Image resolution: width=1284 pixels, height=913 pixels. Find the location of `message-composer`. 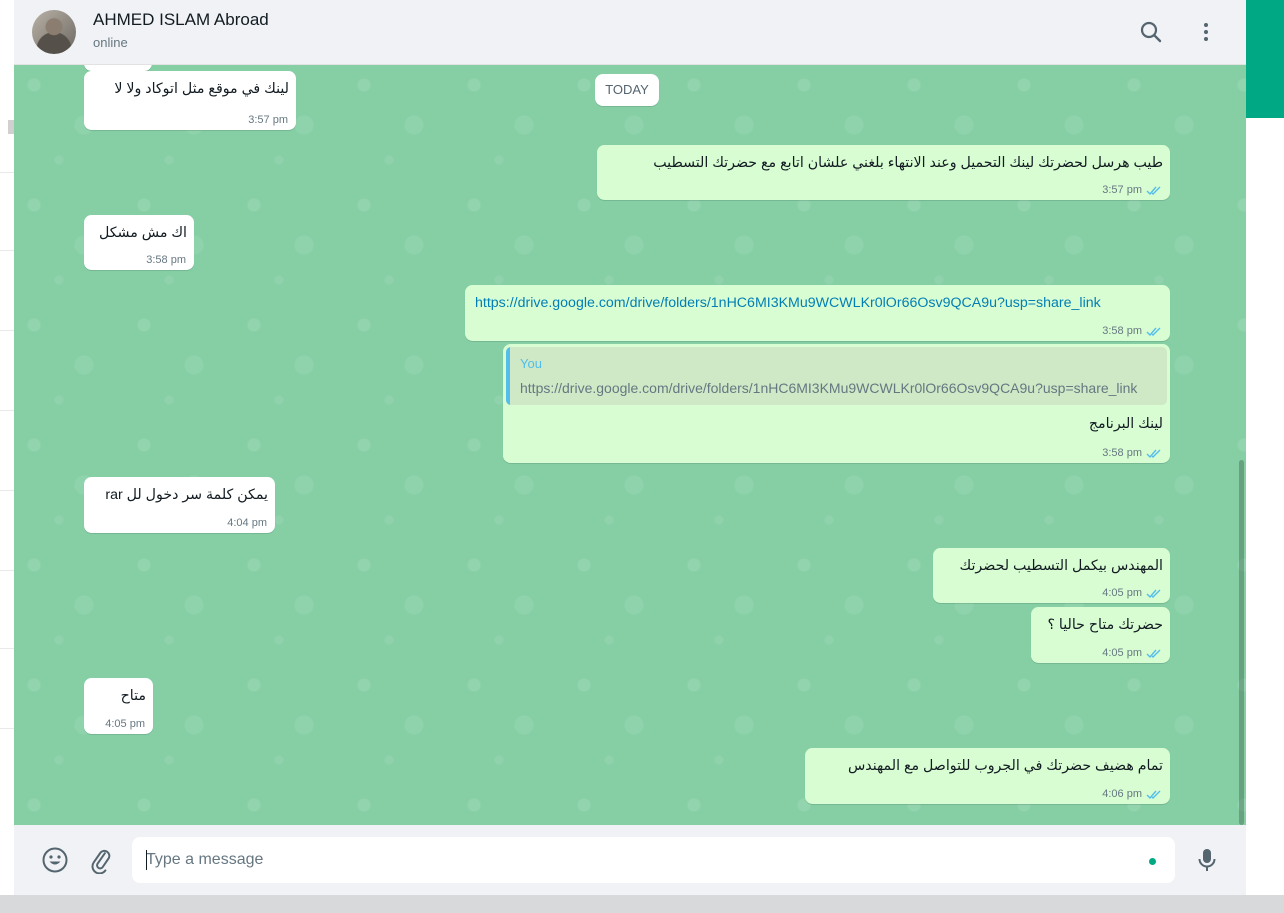

message-composer is located at coordinates (630, 860).